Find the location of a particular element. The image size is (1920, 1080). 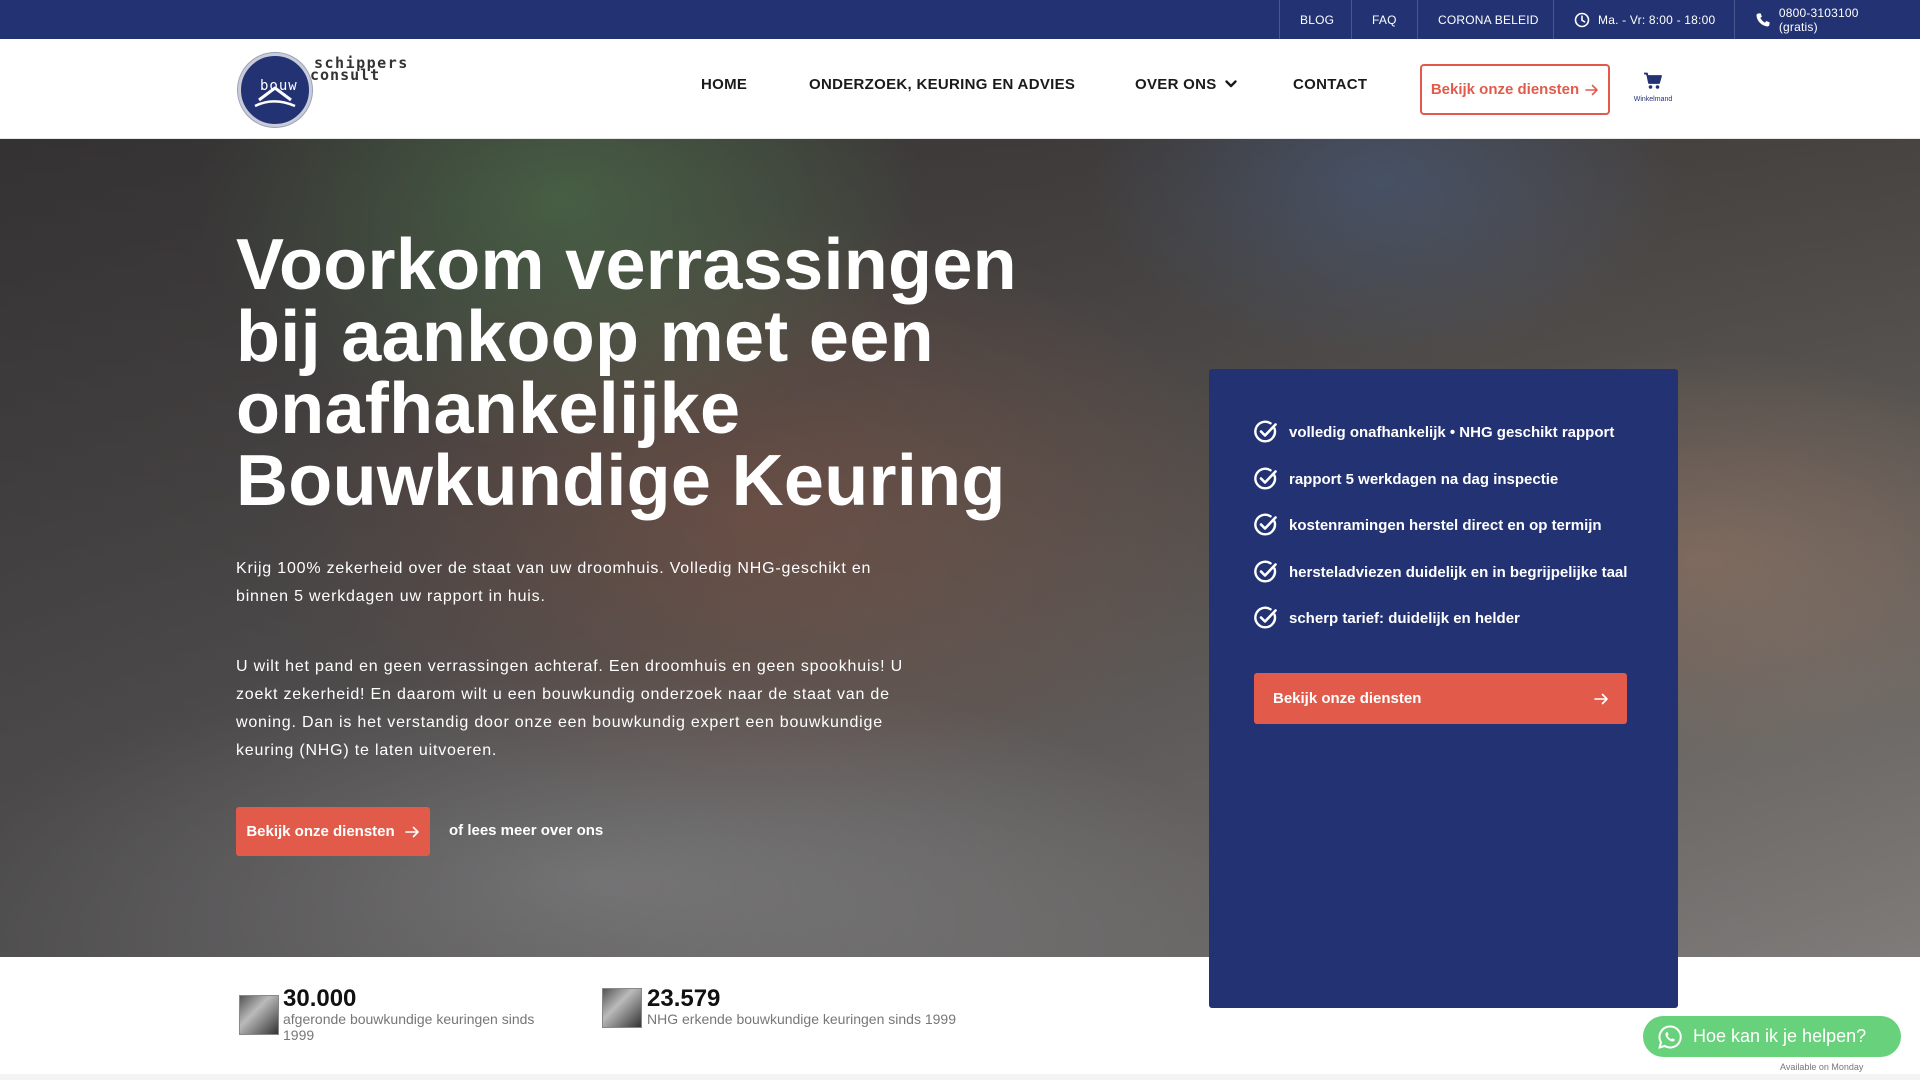

opening-hours-text: Ma. - Vr: 8:00 - 18:00 is located at coordinates (1657, 19).